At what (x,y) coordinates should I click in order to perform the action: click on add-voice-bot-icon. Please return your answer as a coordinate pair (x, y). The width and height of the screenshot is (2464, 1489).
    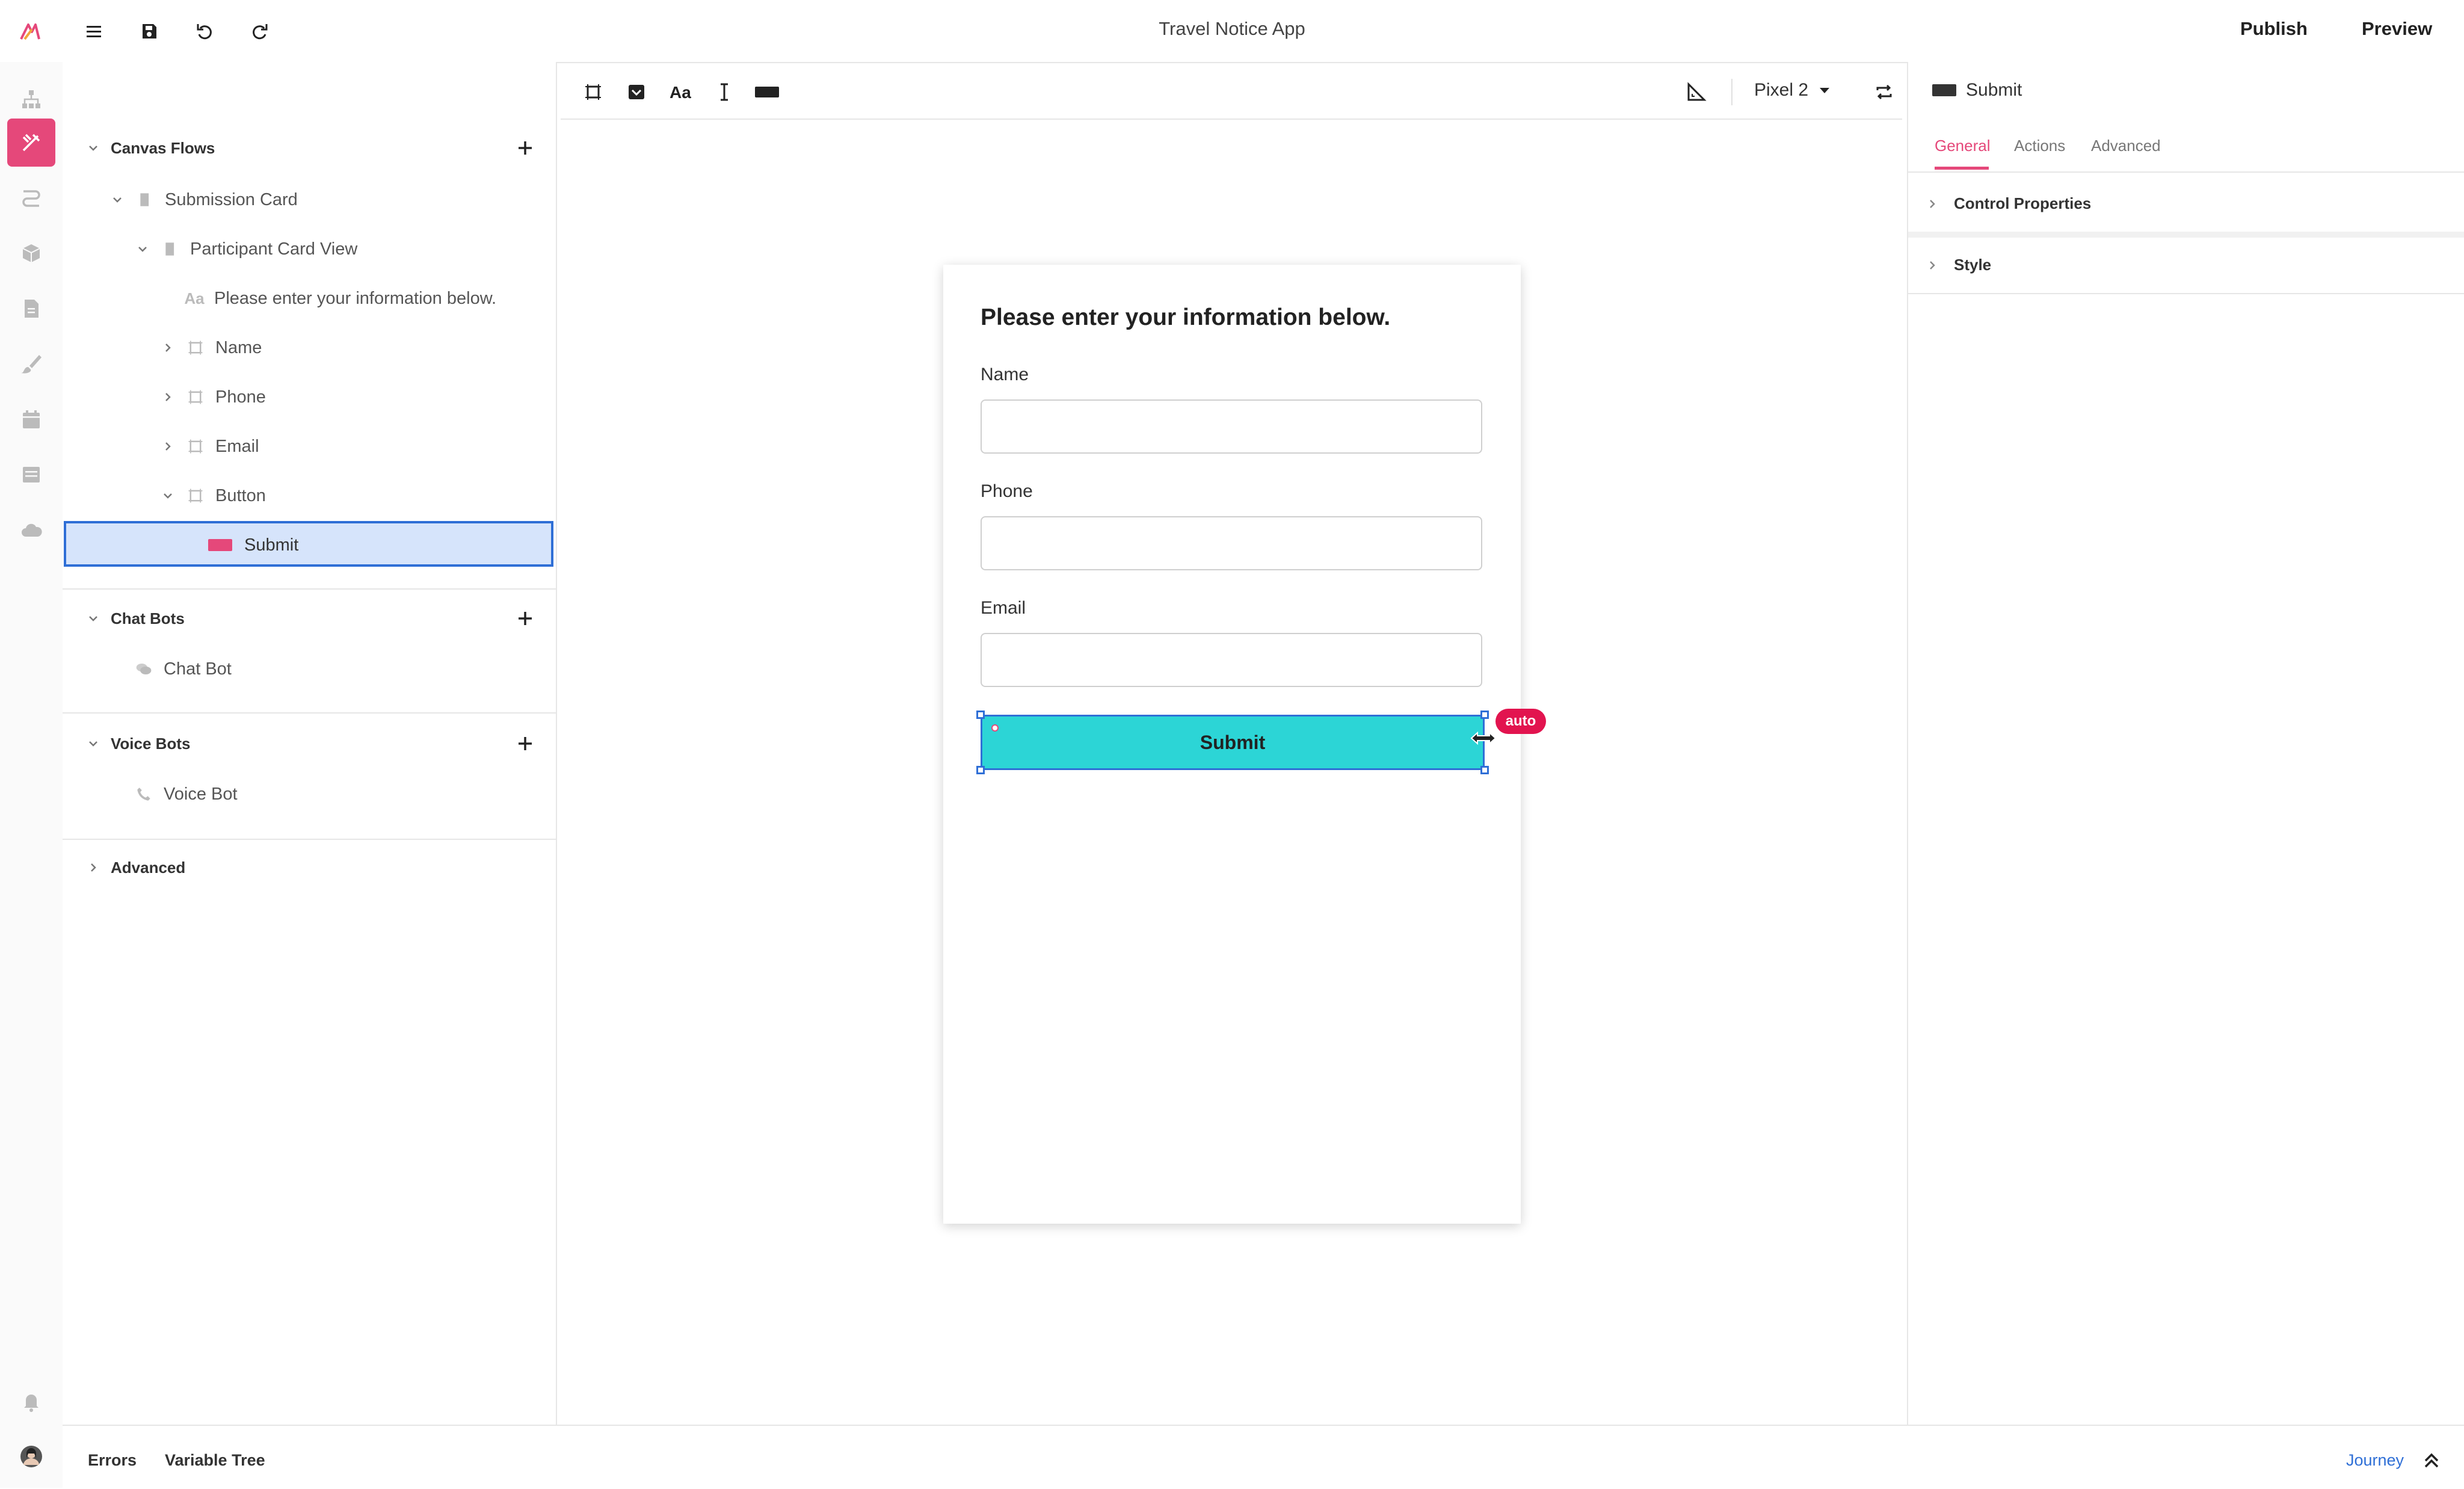
    Looking at the image, I should click on (525, 744).